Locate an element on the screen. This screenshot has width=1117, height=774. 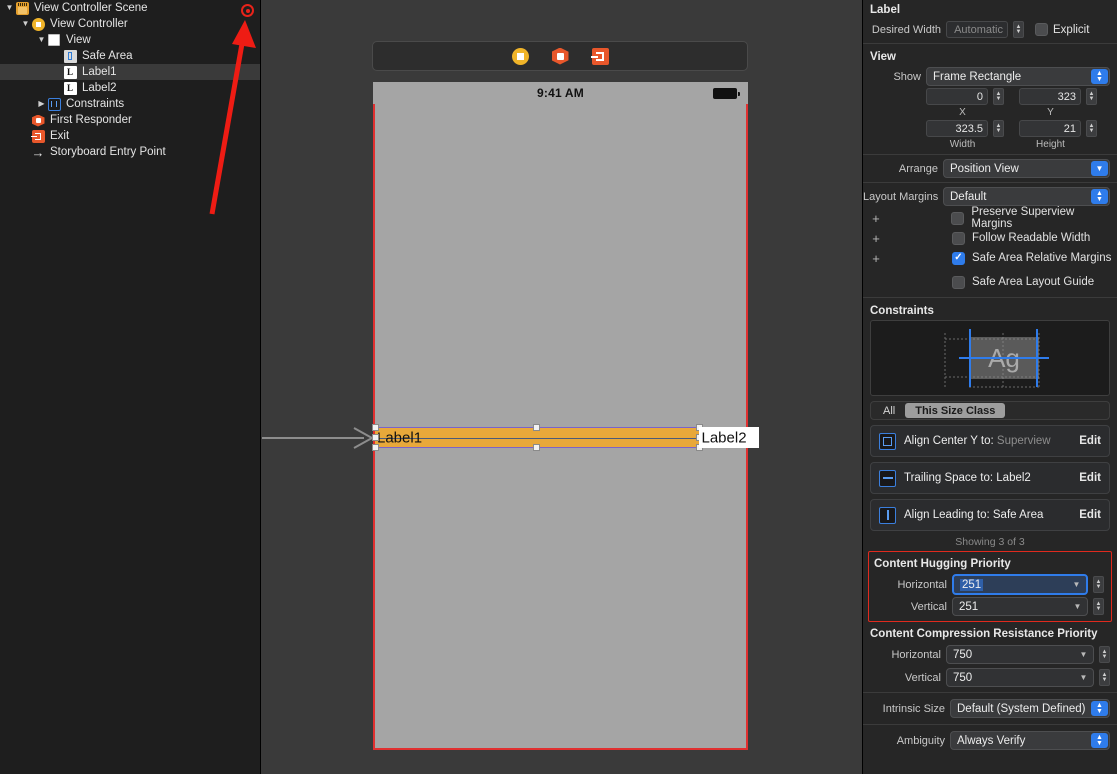
resize-handle-bl is located at coordinates (375, 447).